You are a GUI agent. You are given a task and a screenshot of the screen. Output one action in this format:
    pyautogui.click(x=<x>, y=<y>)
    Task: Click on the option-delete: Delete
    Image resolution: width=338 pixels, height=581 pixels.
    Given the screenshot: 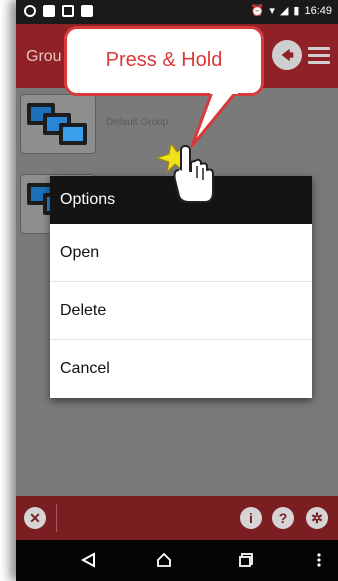 What is the action you would take?
    pyautogui.click(x=181, y=311)
    